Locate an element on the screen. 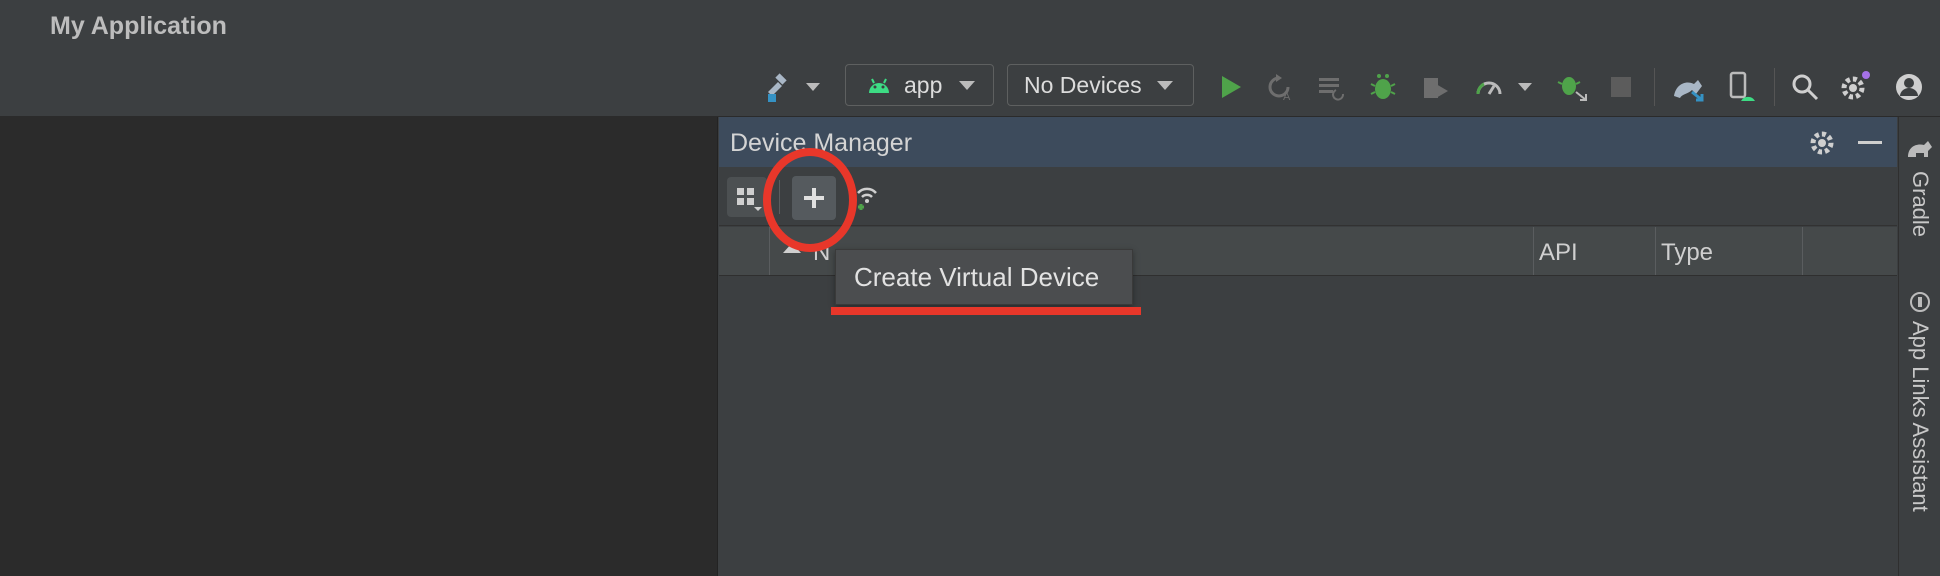  gear-icon is located at coordinates (1822, 143).